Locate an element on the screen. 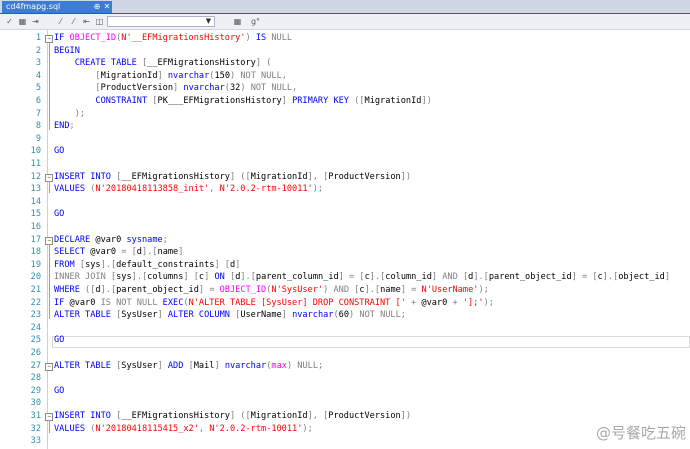 This screenshot has height=449, width=690. code-token: __EFMigrationsHistory is located at coordinates (201, 63).